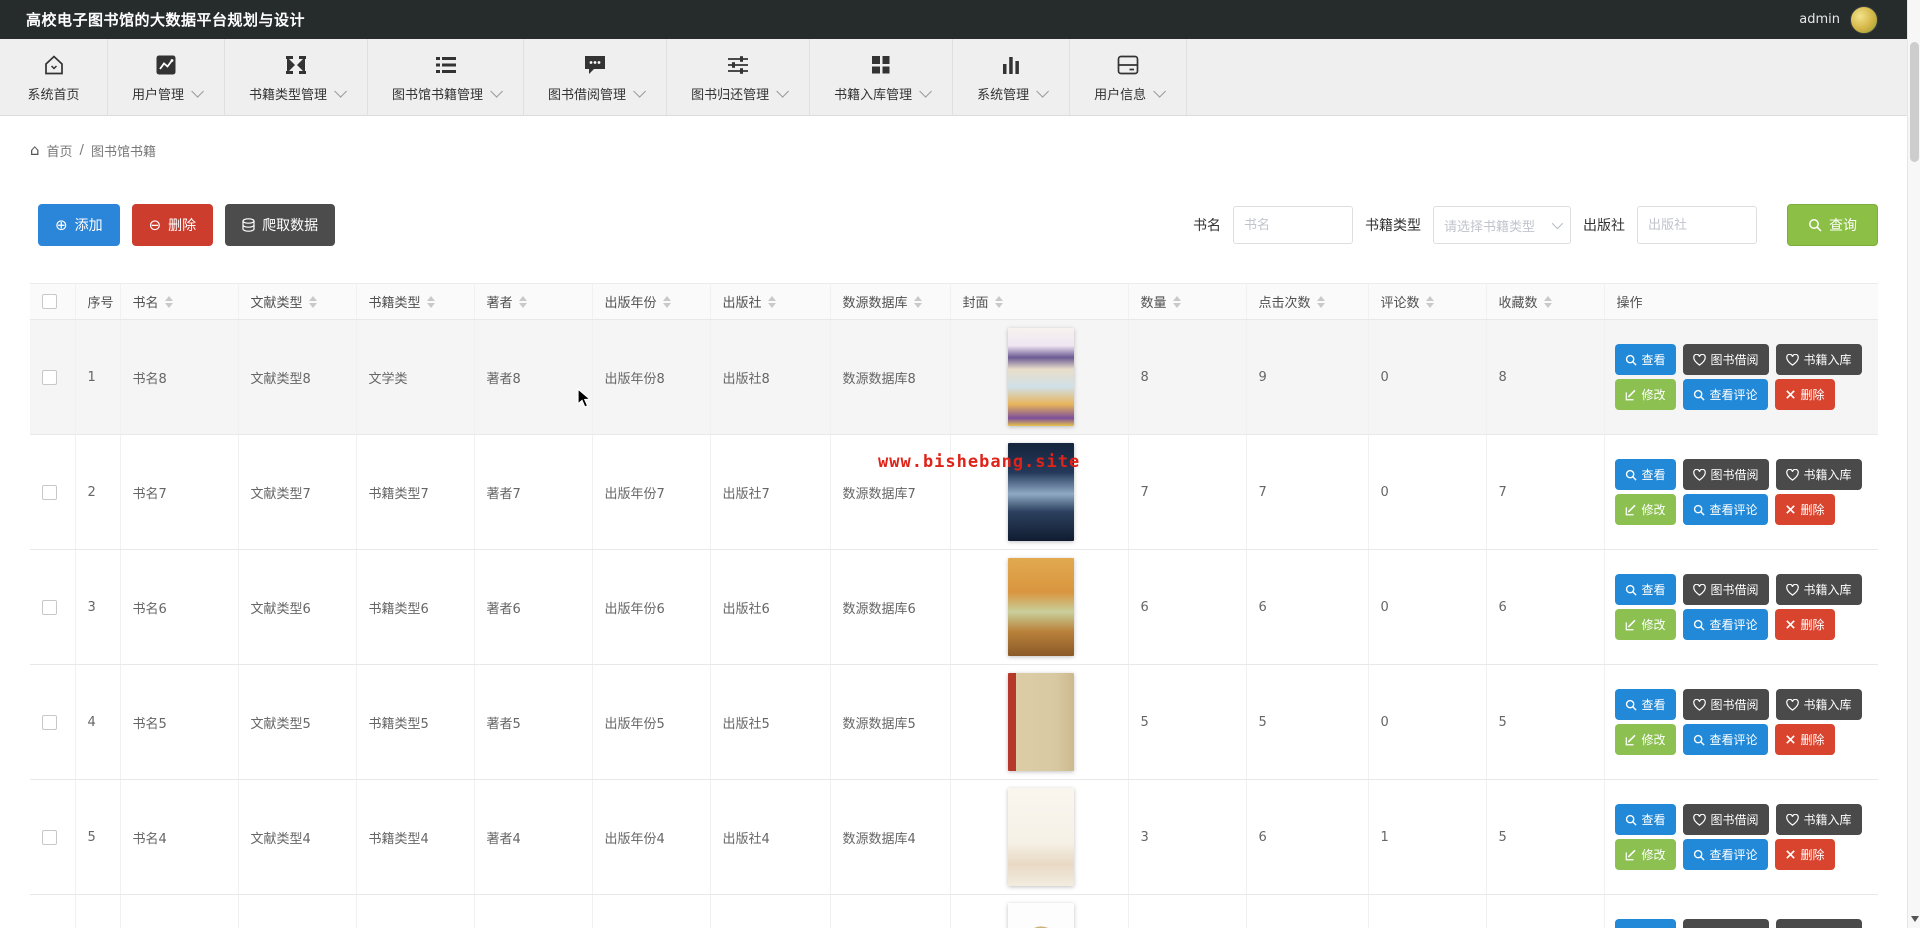 The height and width of the screenshot is (928, 1920). I want to click on cell-index: 5, so click(98, 837).